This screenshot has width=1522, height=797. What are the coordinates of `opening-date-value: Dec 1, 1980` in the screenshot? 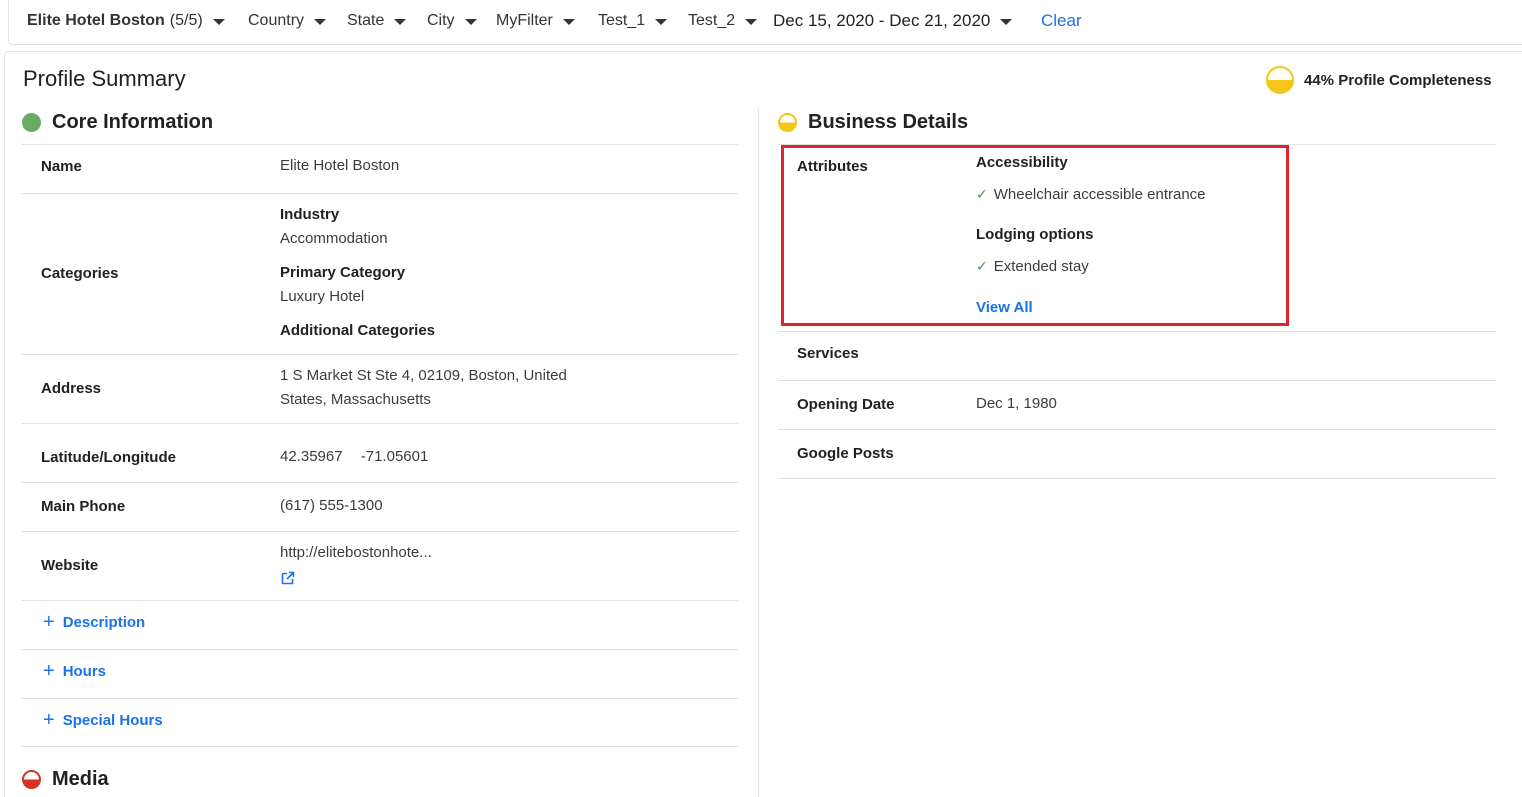 It's located at (1016, 403).